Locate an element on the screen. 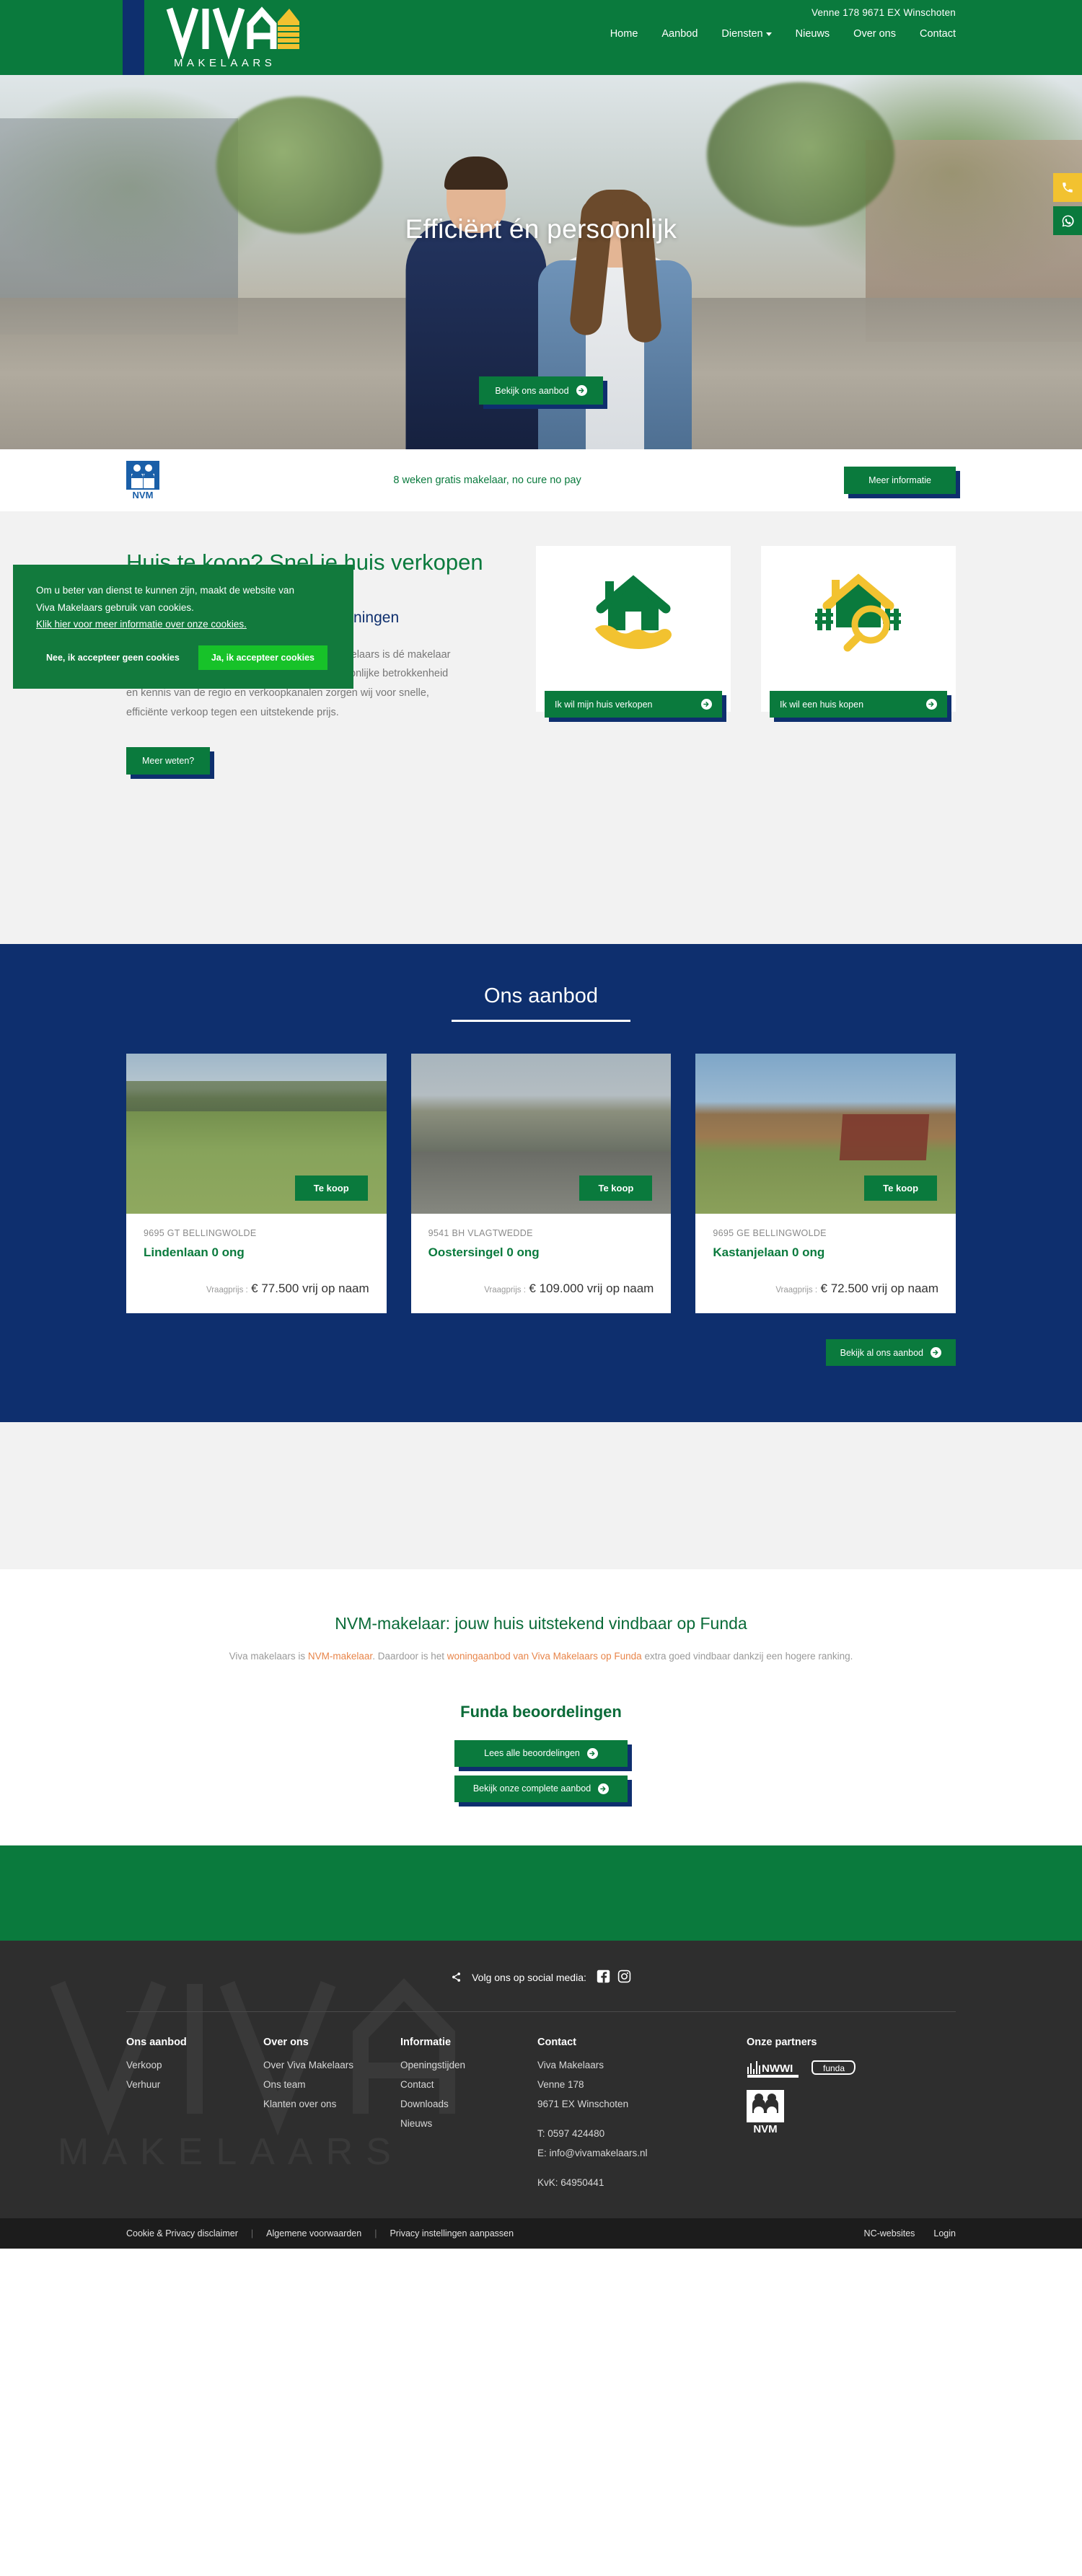  read-reviews-button: Lees alle beoordelingen is located at coordinates (541, 1753).